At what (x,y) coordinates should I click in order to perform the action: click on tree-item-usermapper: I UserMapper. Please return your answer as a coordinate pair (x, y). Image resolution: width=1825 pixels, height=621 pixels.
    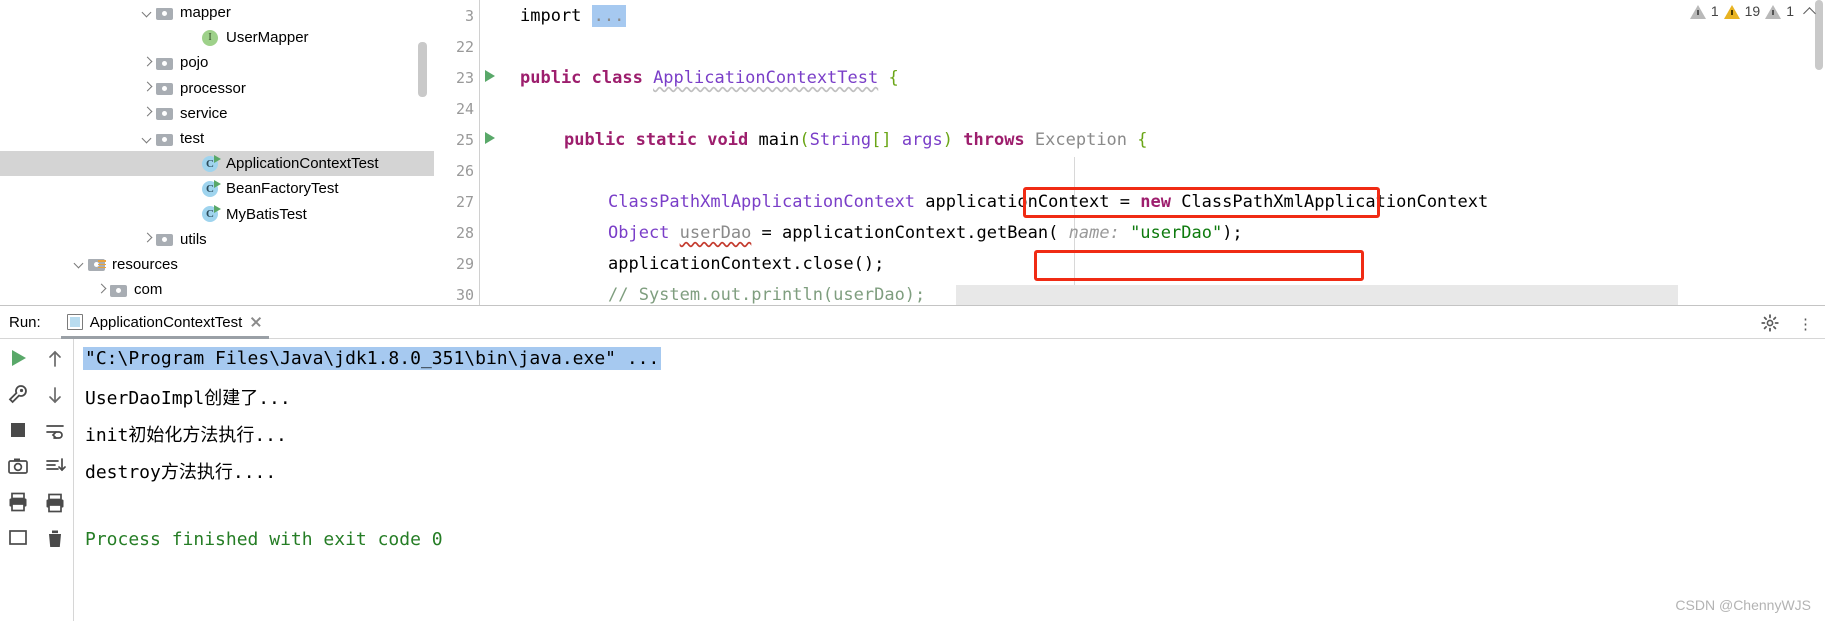
    Looking at the image, I should click on (217, 37).